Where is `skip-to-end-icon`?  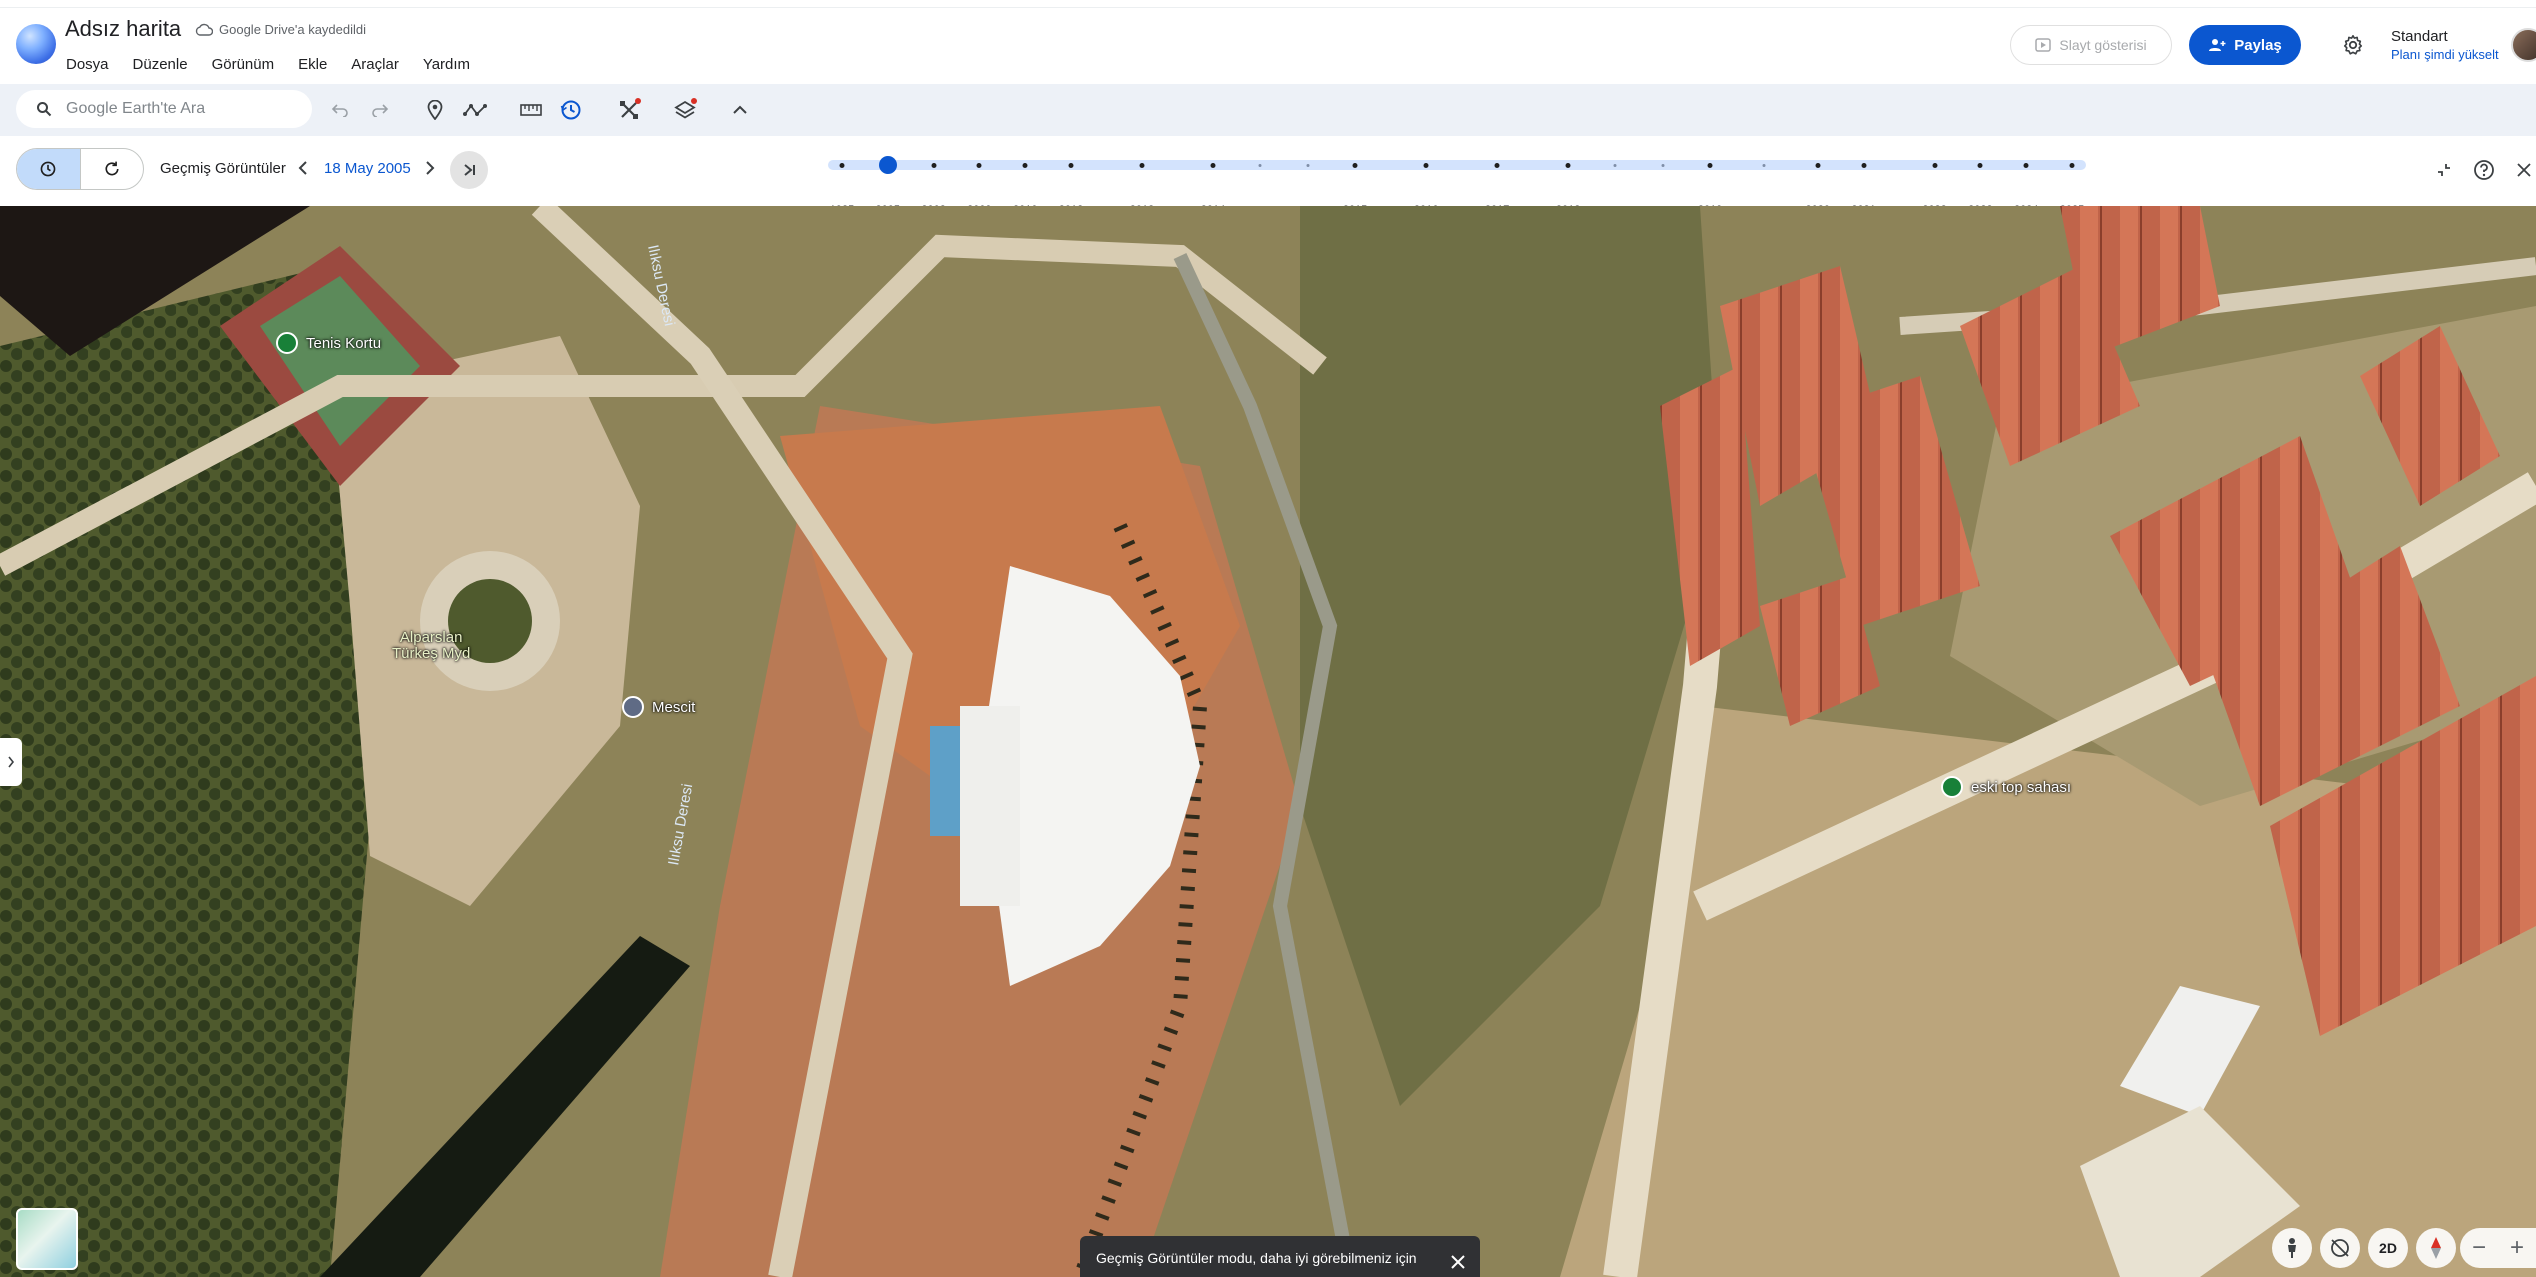
skip-to-end-icon is located at coordinates (469, 170).